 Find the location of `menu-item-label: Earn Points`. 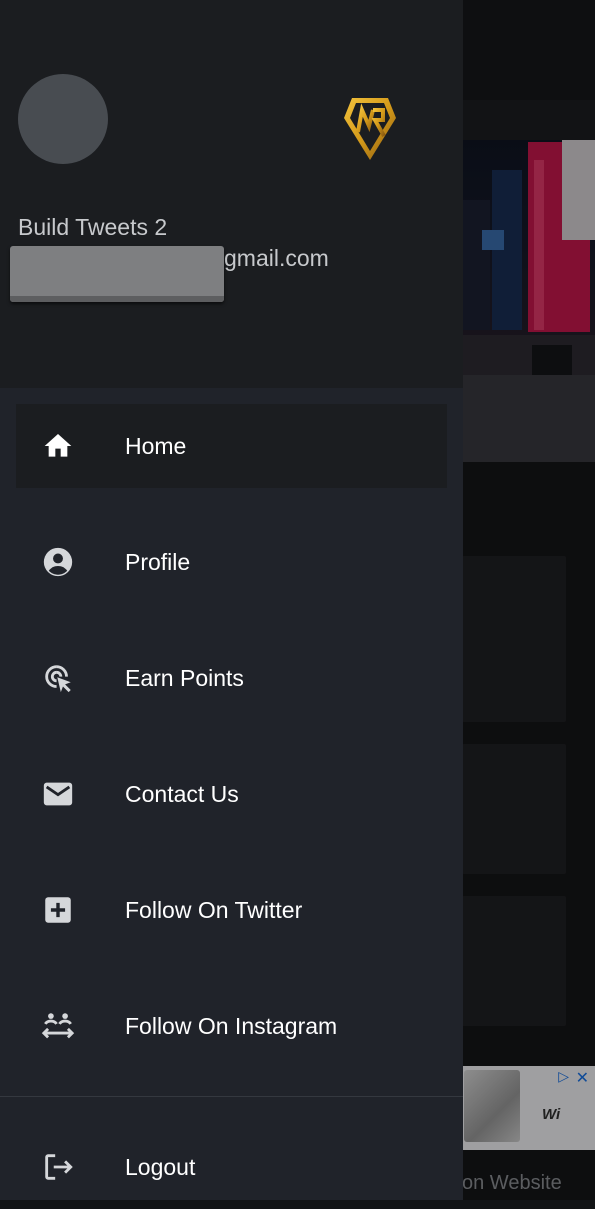

menu-item-label: Earn Points is located at coordinates (184, 677).